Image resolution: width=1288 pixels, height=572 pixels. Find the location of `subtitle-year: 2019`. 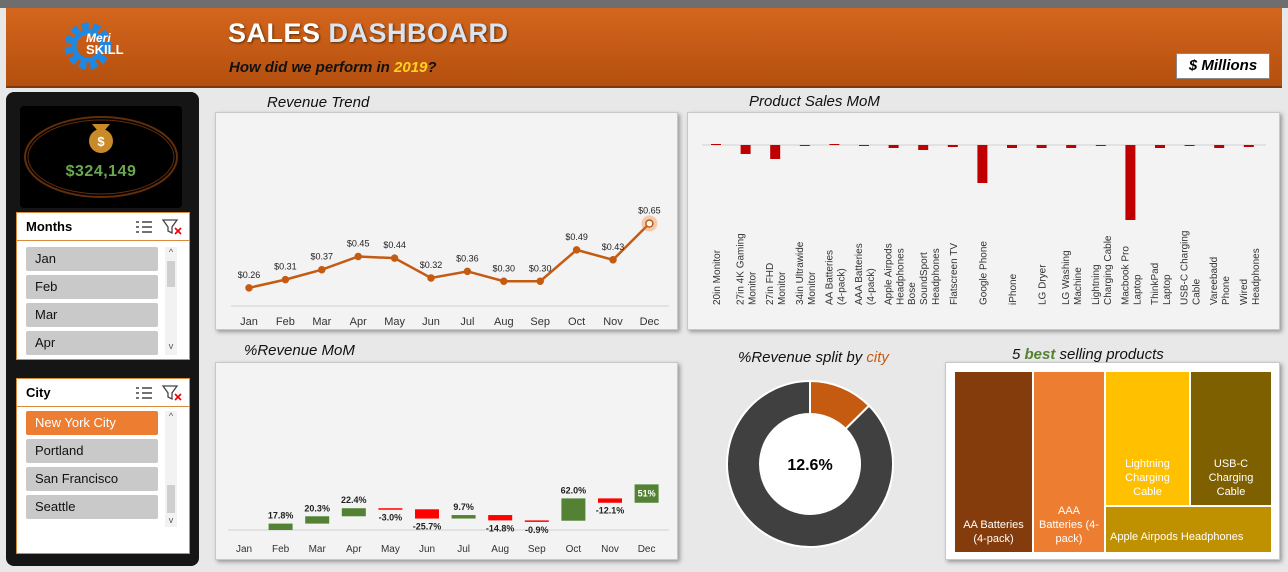

subtitle-year: 2019 is located at coordinates (411, 67).